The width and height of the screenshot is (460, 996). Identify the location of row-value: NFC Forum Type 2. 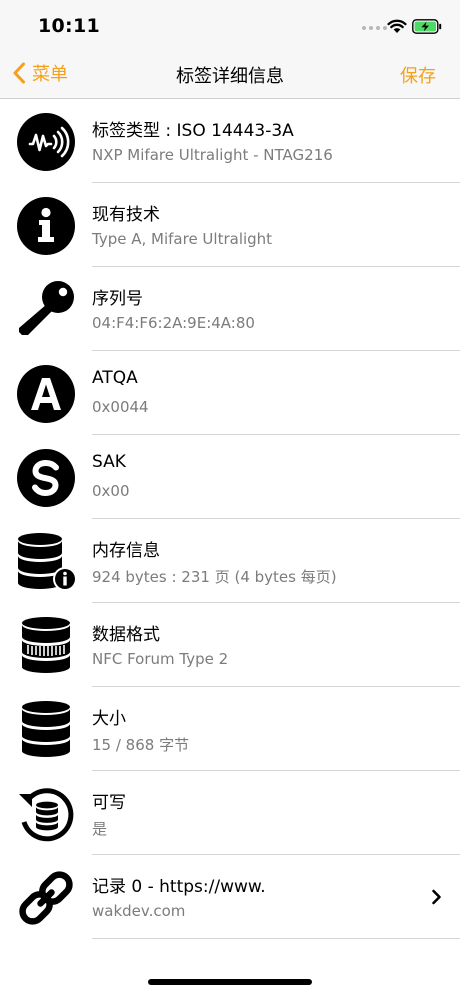
(160, 659).